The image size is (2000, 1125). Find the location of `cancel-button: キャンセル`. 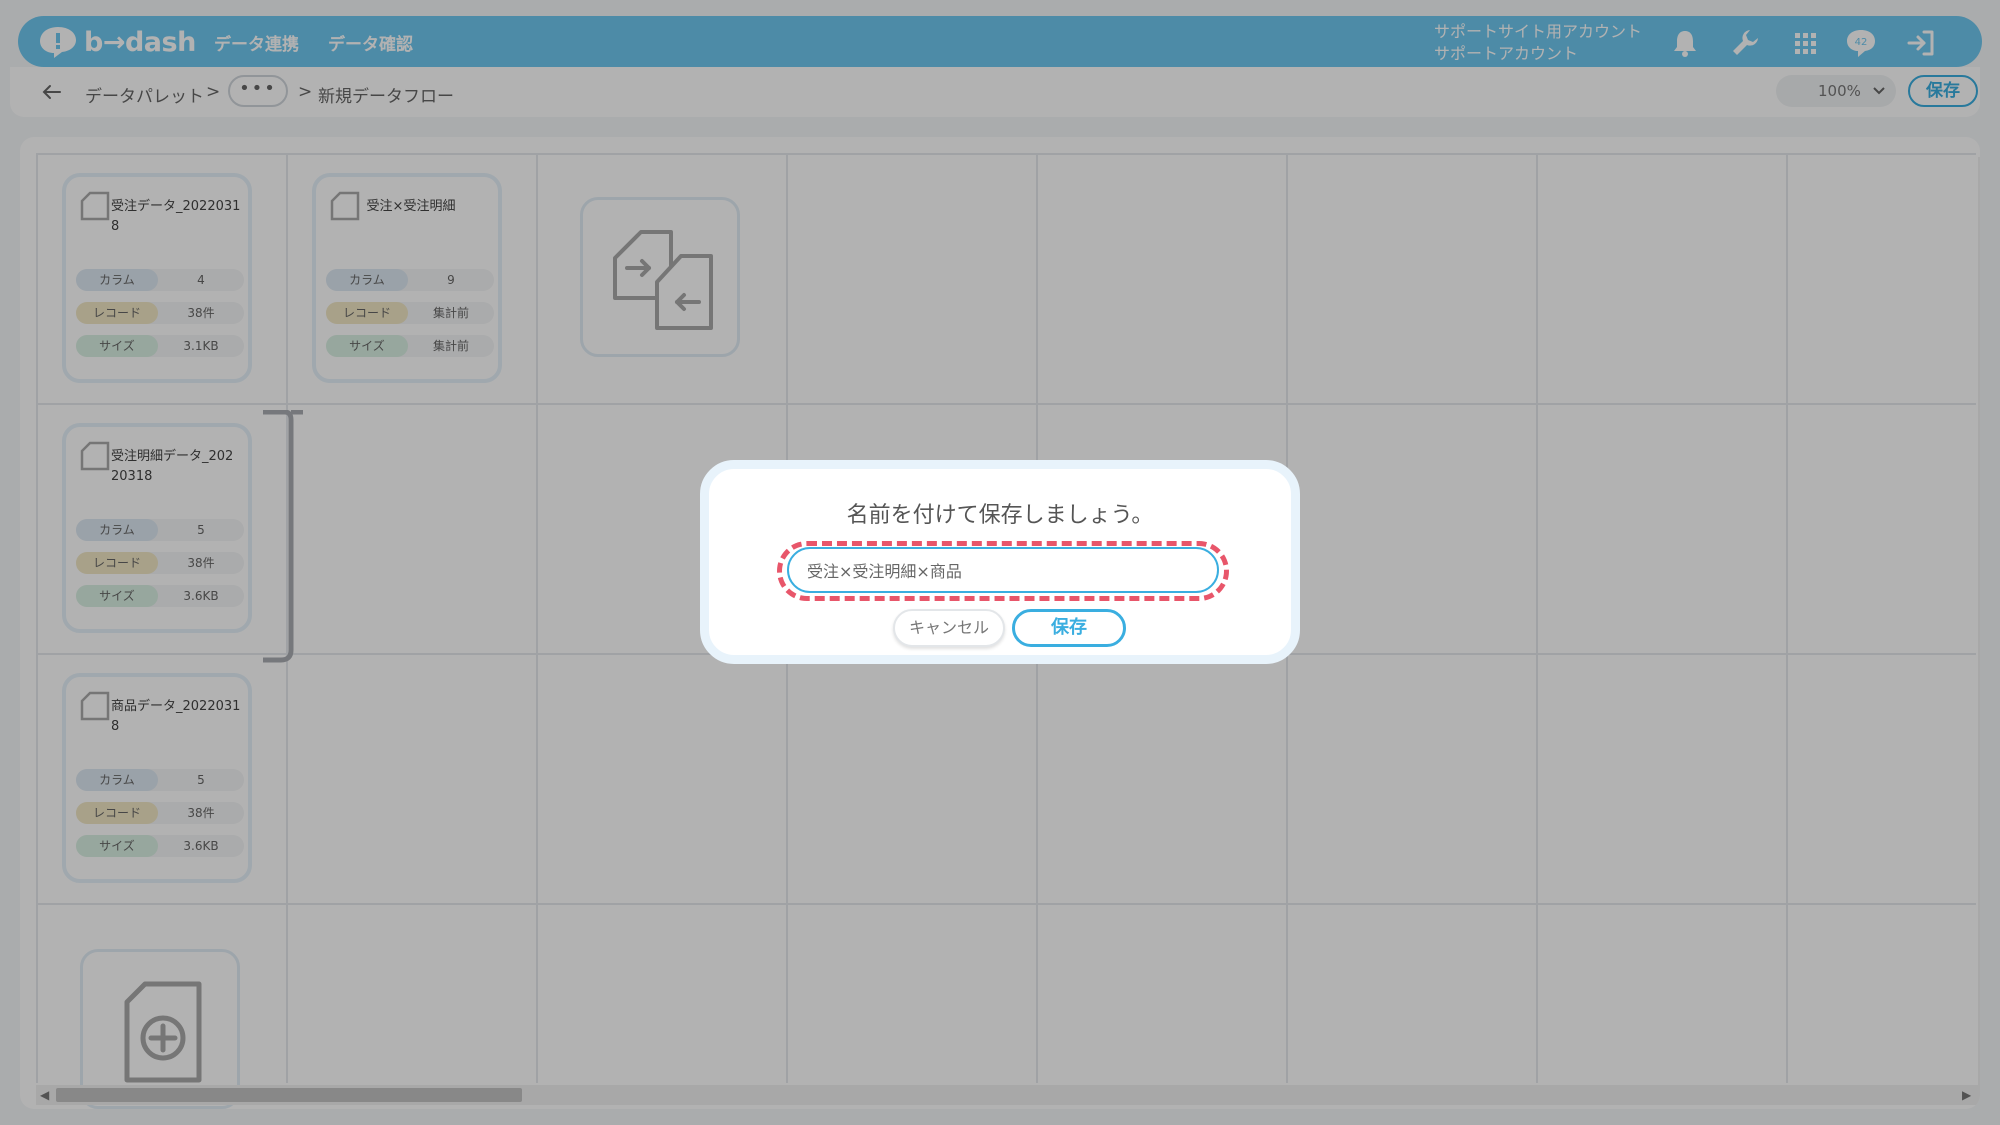

cancel-button: キャンセル is located at coordinates (949, 628).